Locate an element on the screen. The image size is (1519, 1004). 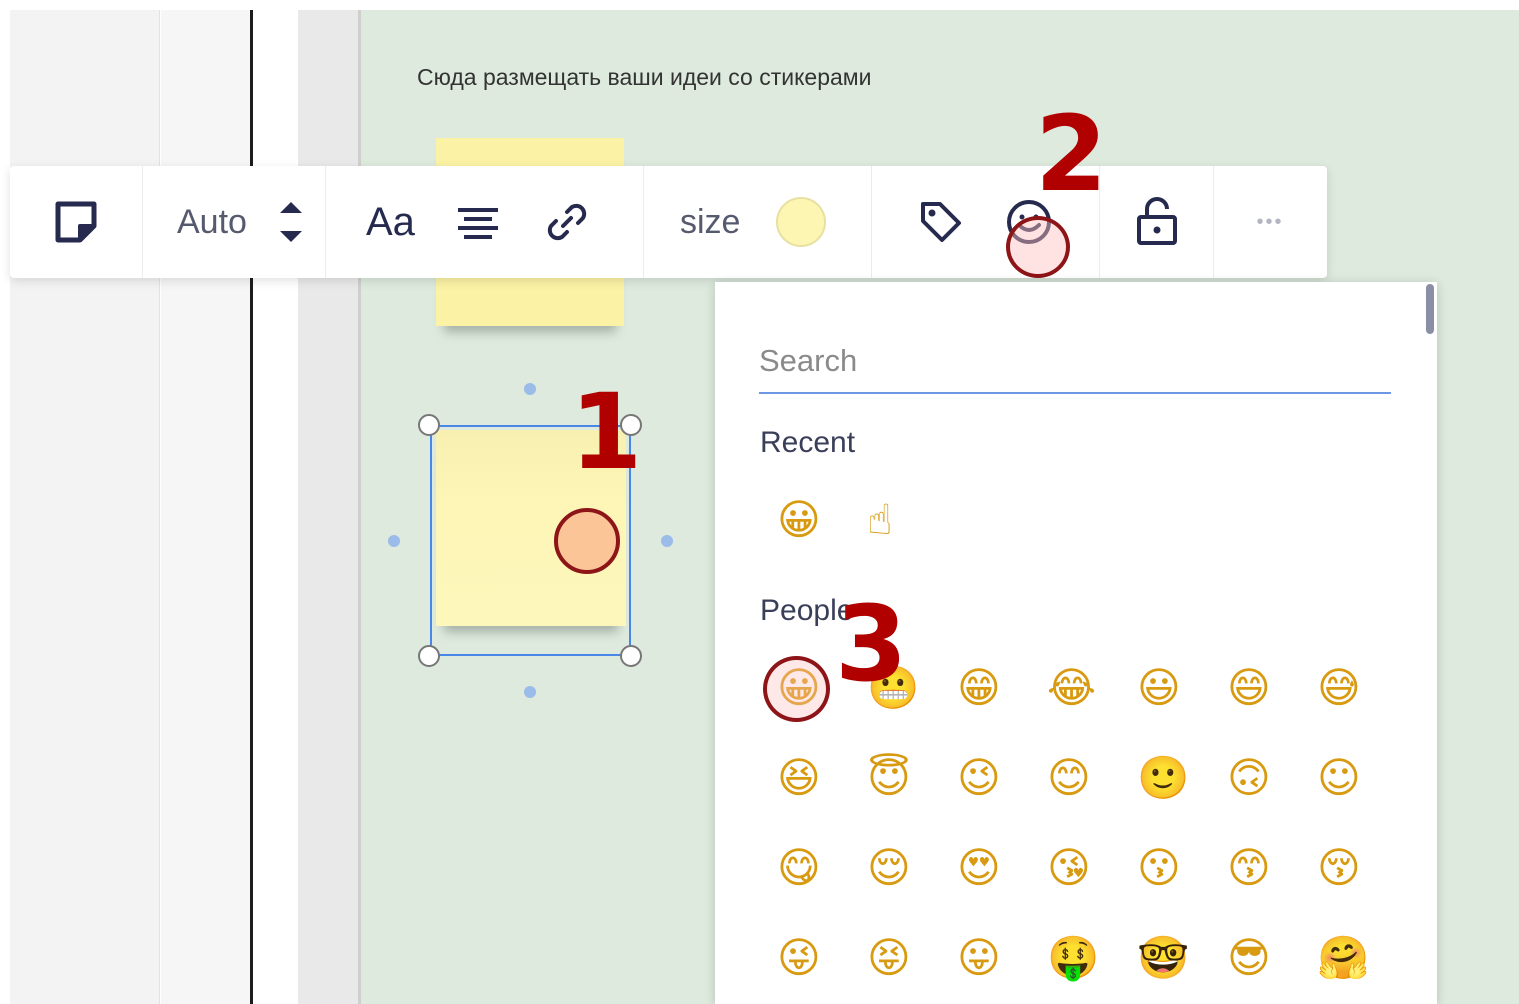
emoji-item: 😃 is located at coordinates (1164, 688).